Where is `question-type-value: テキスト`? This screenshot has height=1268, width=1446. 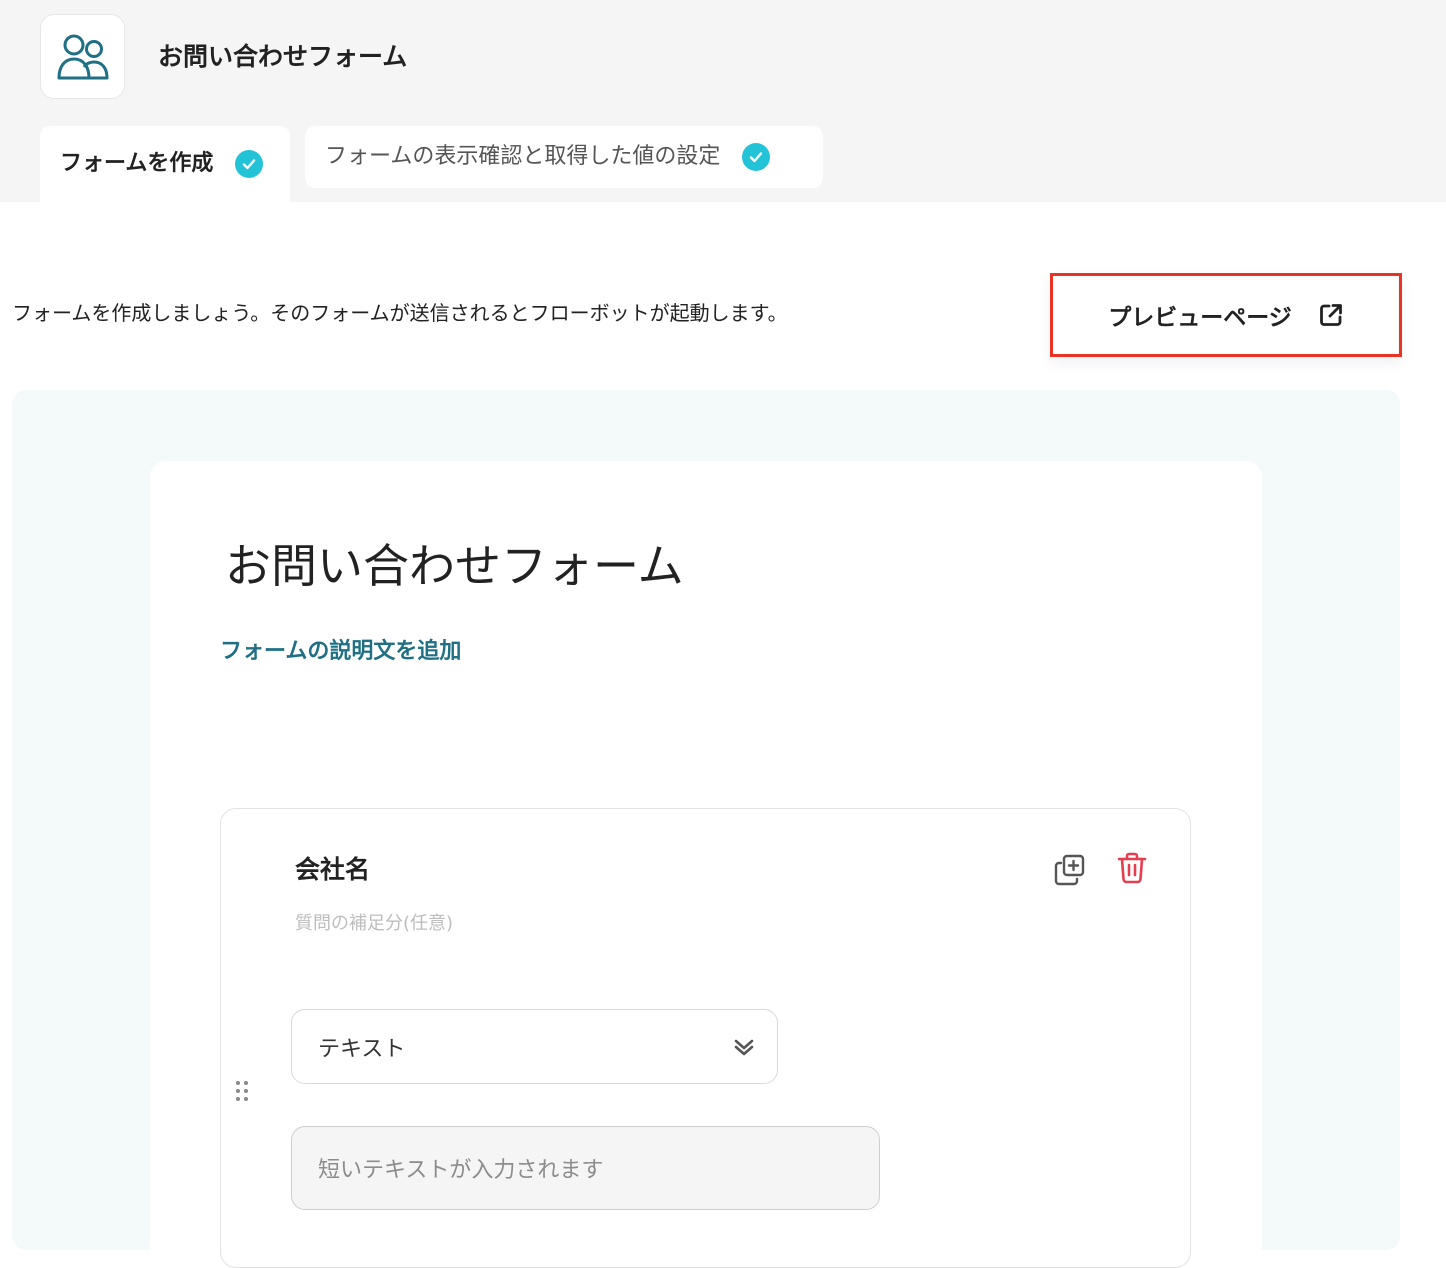
question-type-value: テキスト is located at coordinates (362, 1049).